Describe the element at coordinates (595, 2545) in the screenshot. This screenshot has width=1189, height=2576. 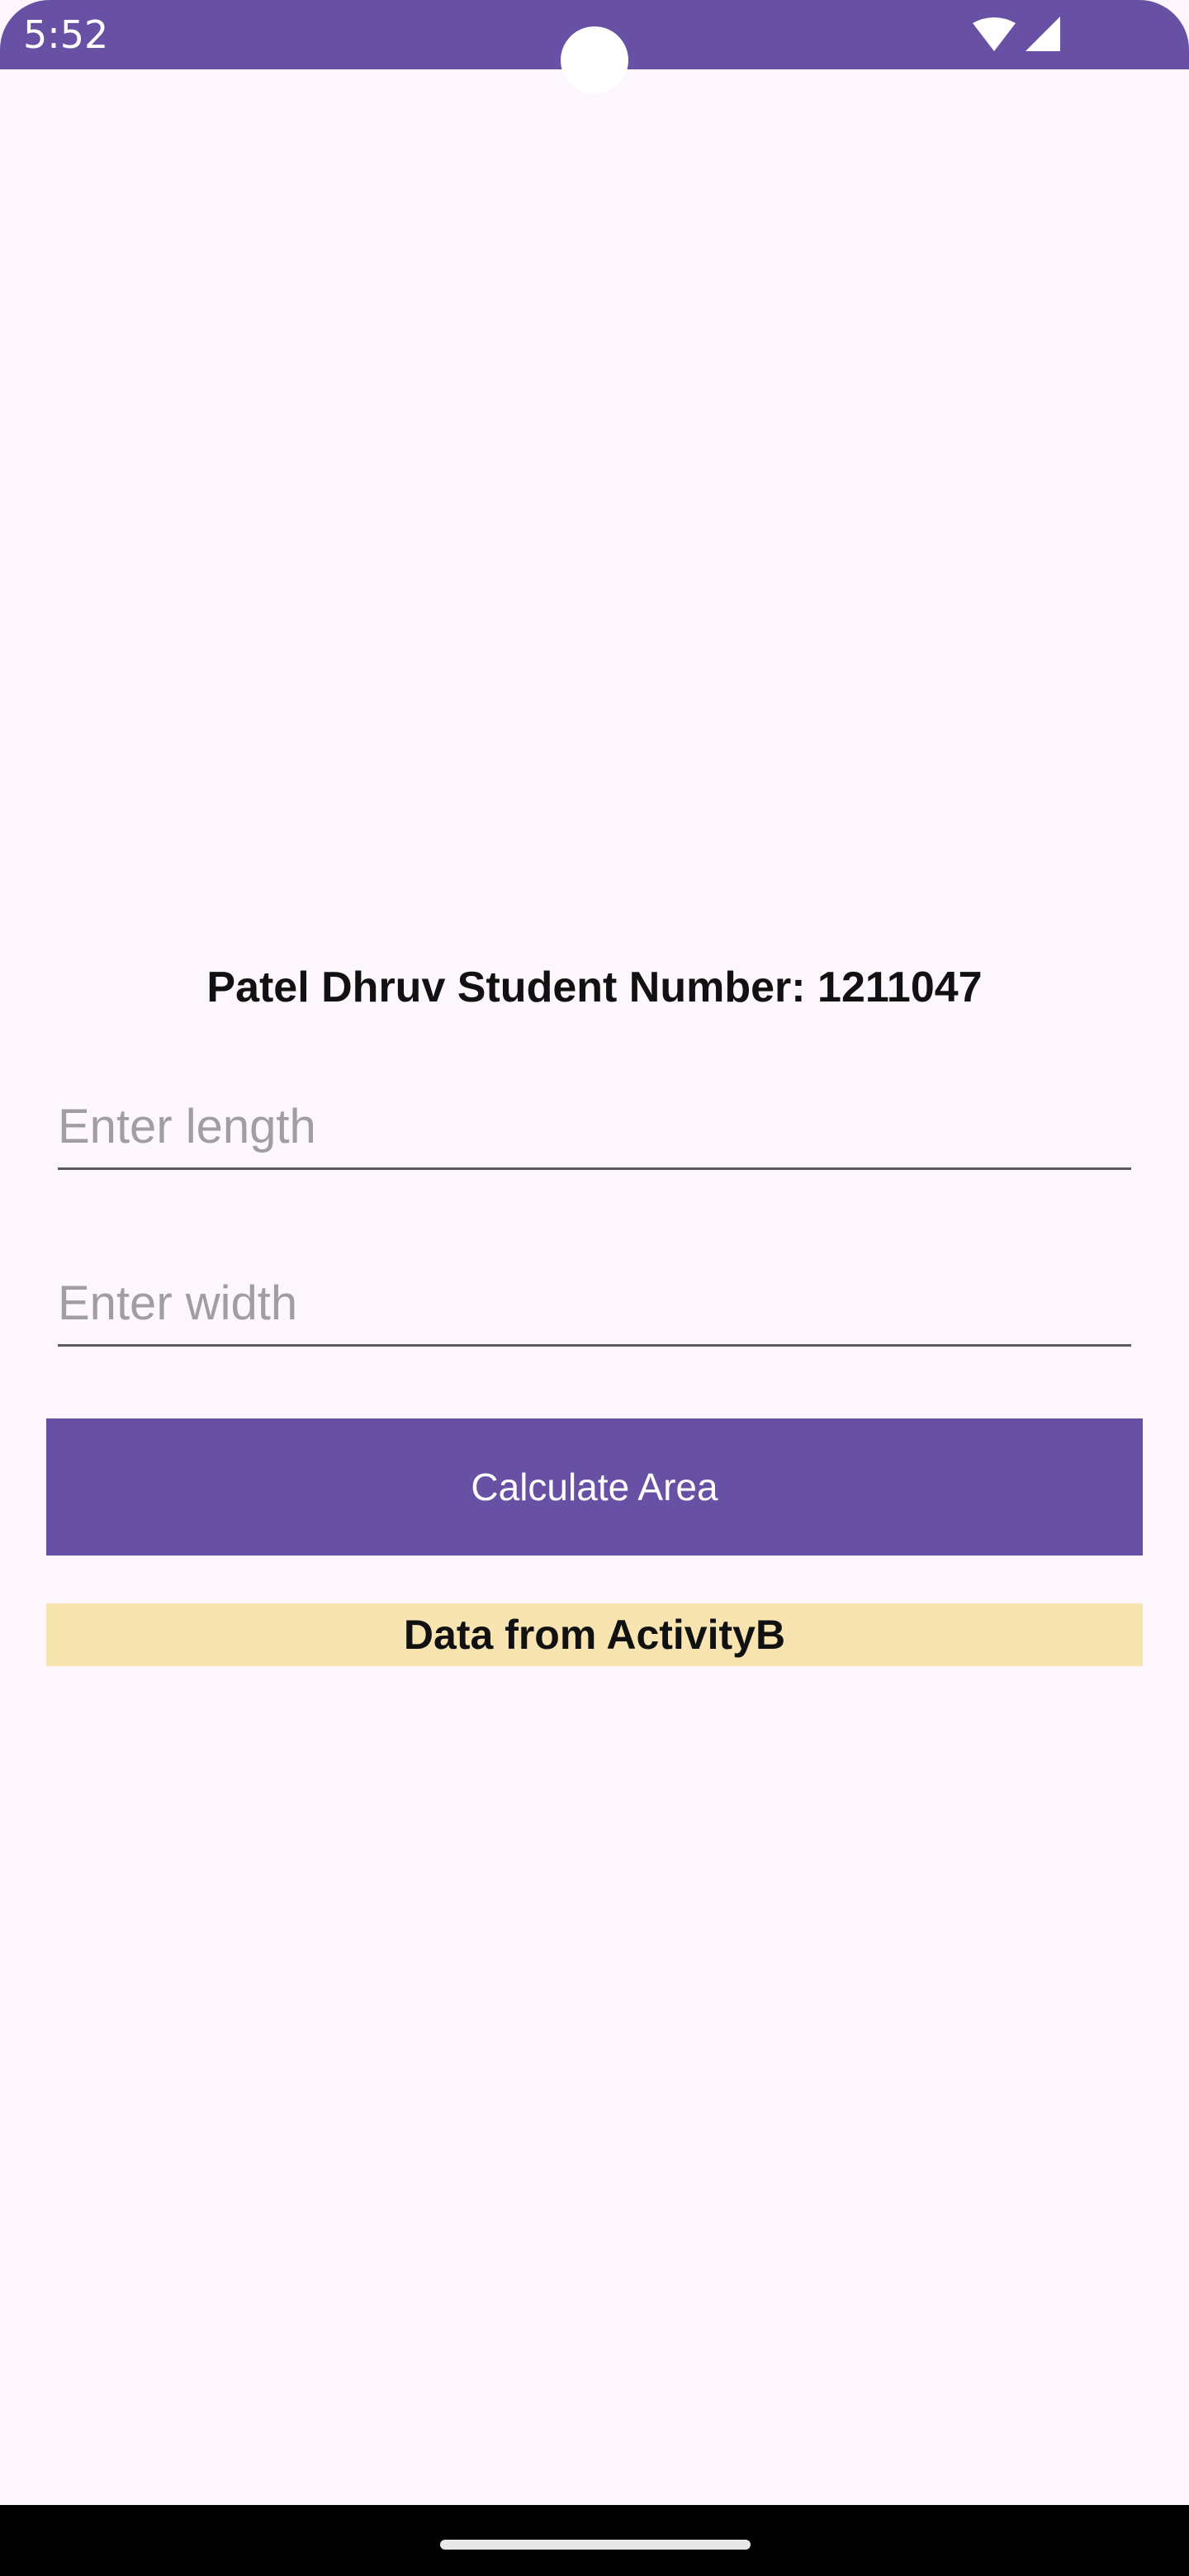
I see `home-indicator` at that location.